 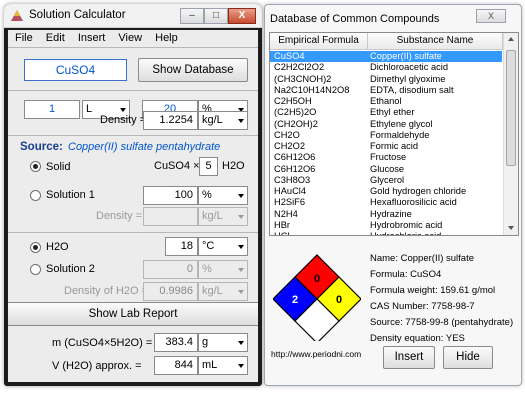 What do you see at coordinates (386, 233) in the screenshot?
I see `table-row: HCl Hydrochloric acid` at bounding box center [386, 233].